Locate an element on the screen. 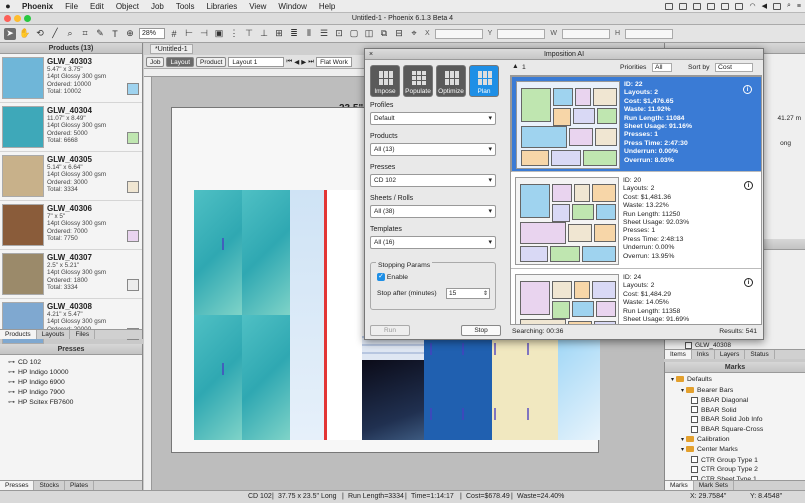 The width and height of the screenshot is (805, 503). profiles-select: Default is located at coordinates (433, 118).